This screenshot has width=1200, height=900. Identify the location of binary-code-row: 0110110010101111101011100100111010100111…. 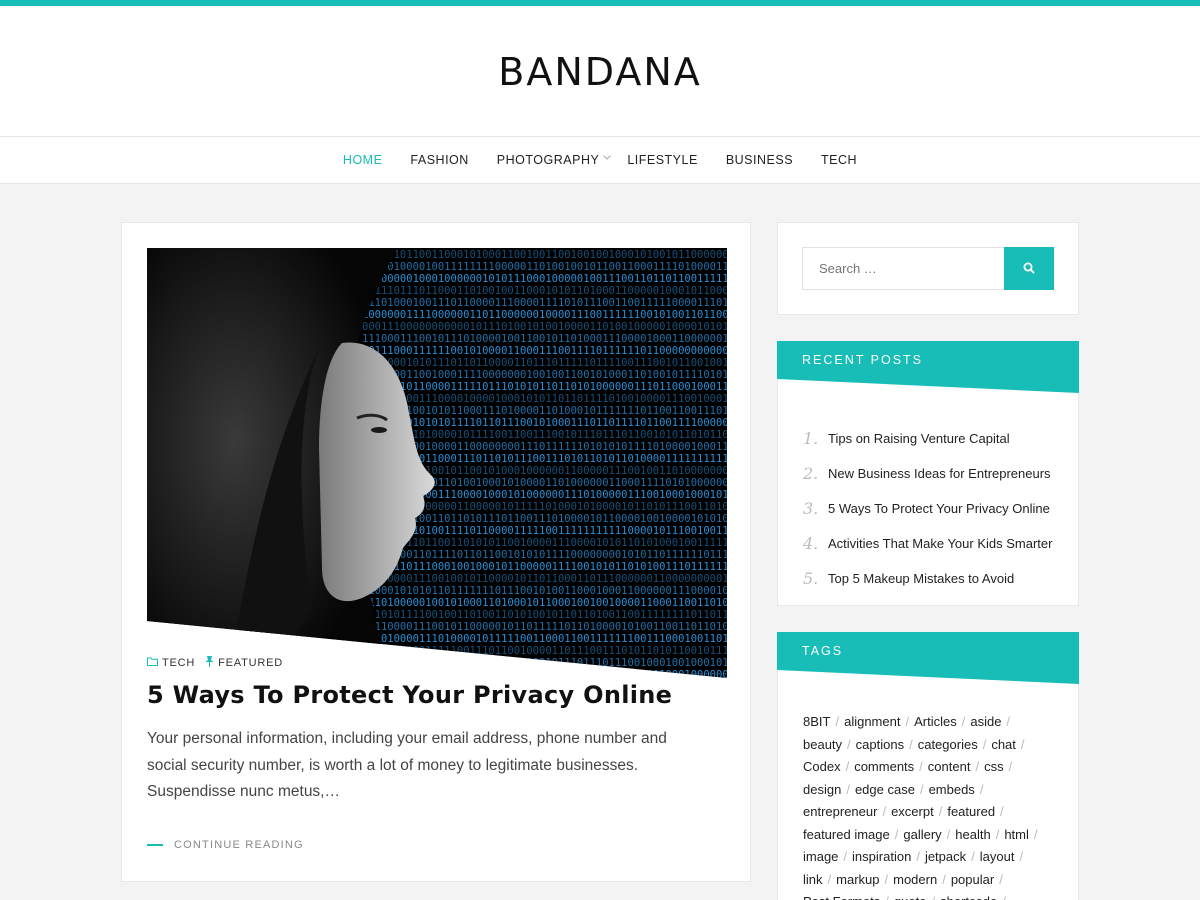
(544, 673).